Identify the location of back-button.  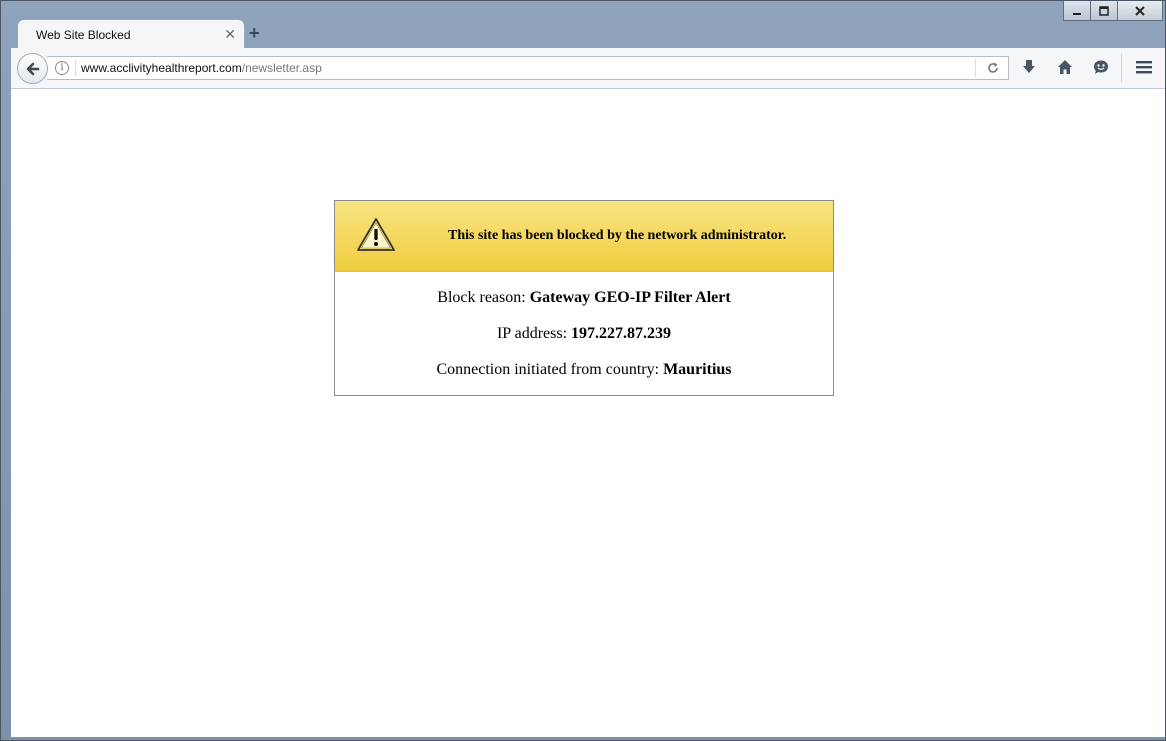
(32, 68).